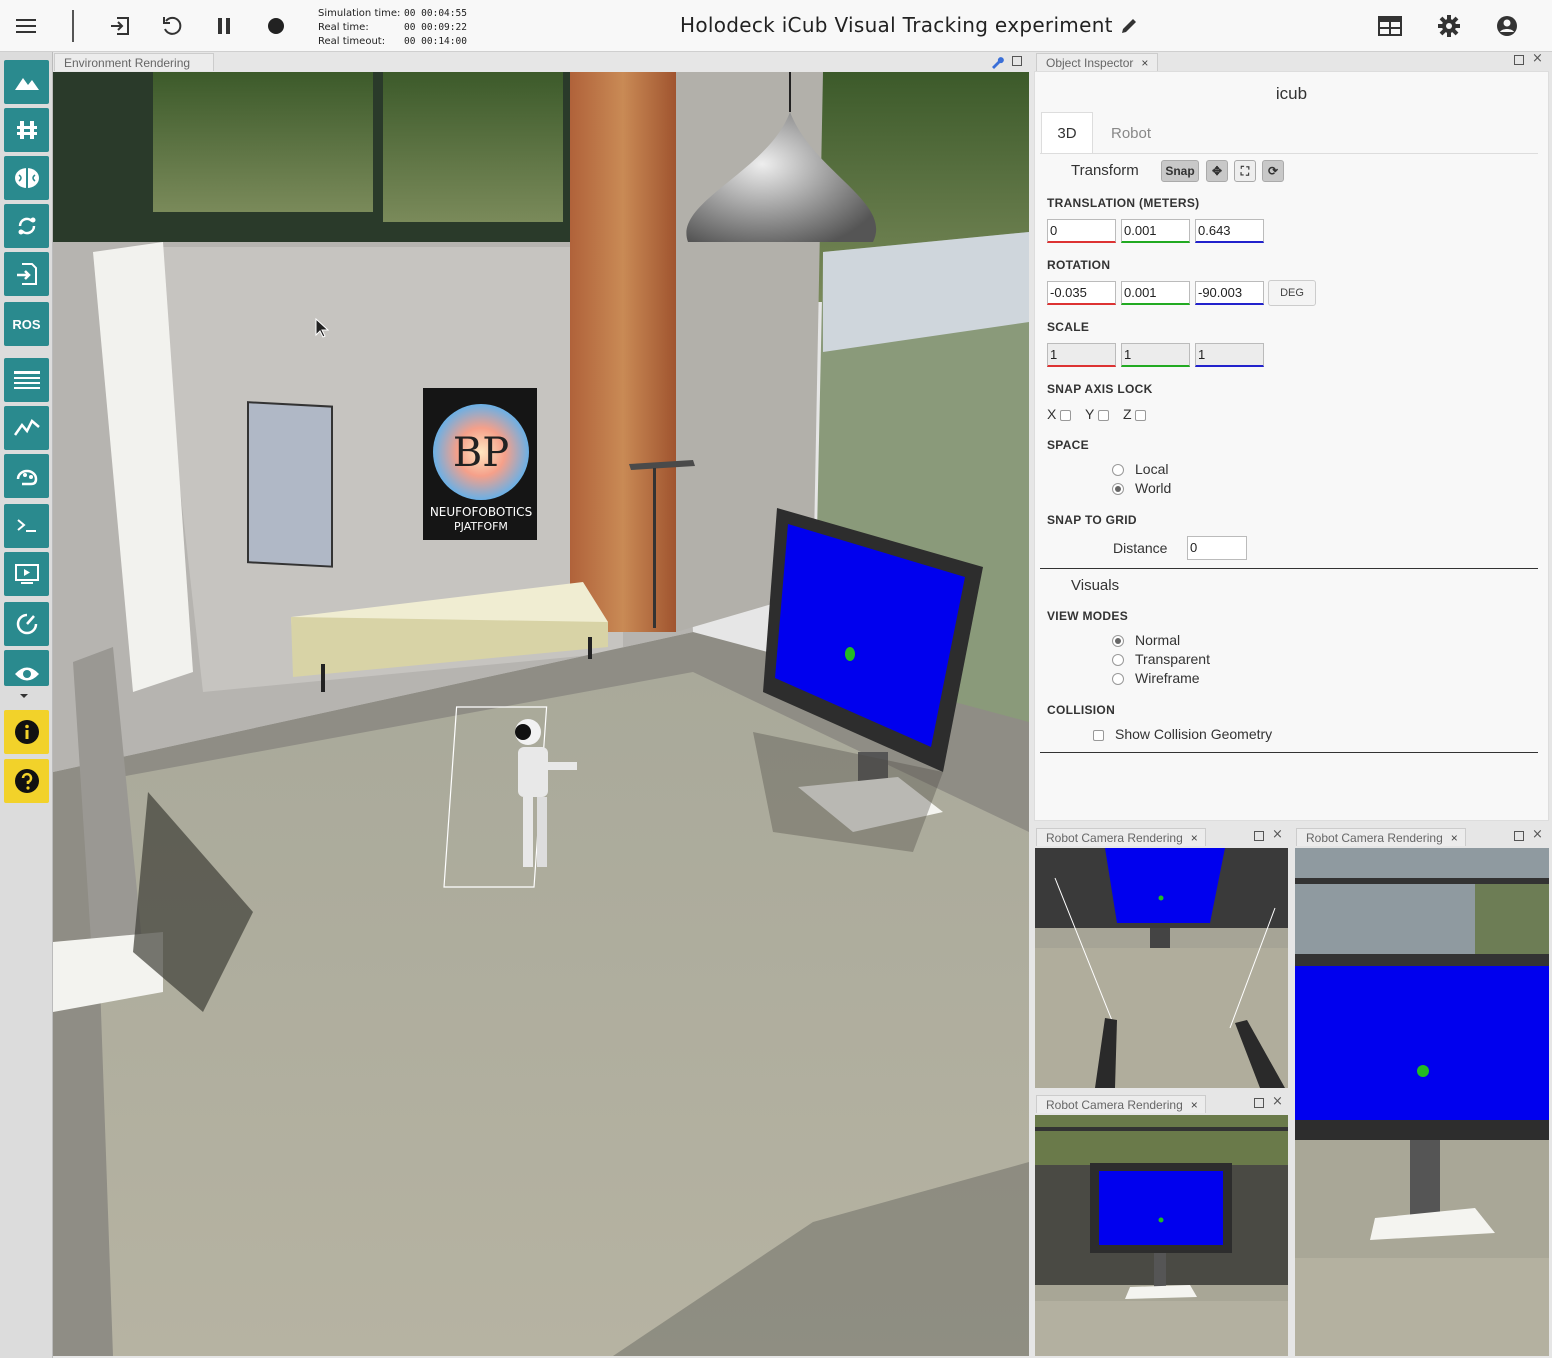 The height and width of the screenshot is (1358, 1552). What do you see at coordinates (1092, 520) in the screenshot?
I see `snap-to-grid-label: SNAP TO GRID` at bounding box center [1092, 520].